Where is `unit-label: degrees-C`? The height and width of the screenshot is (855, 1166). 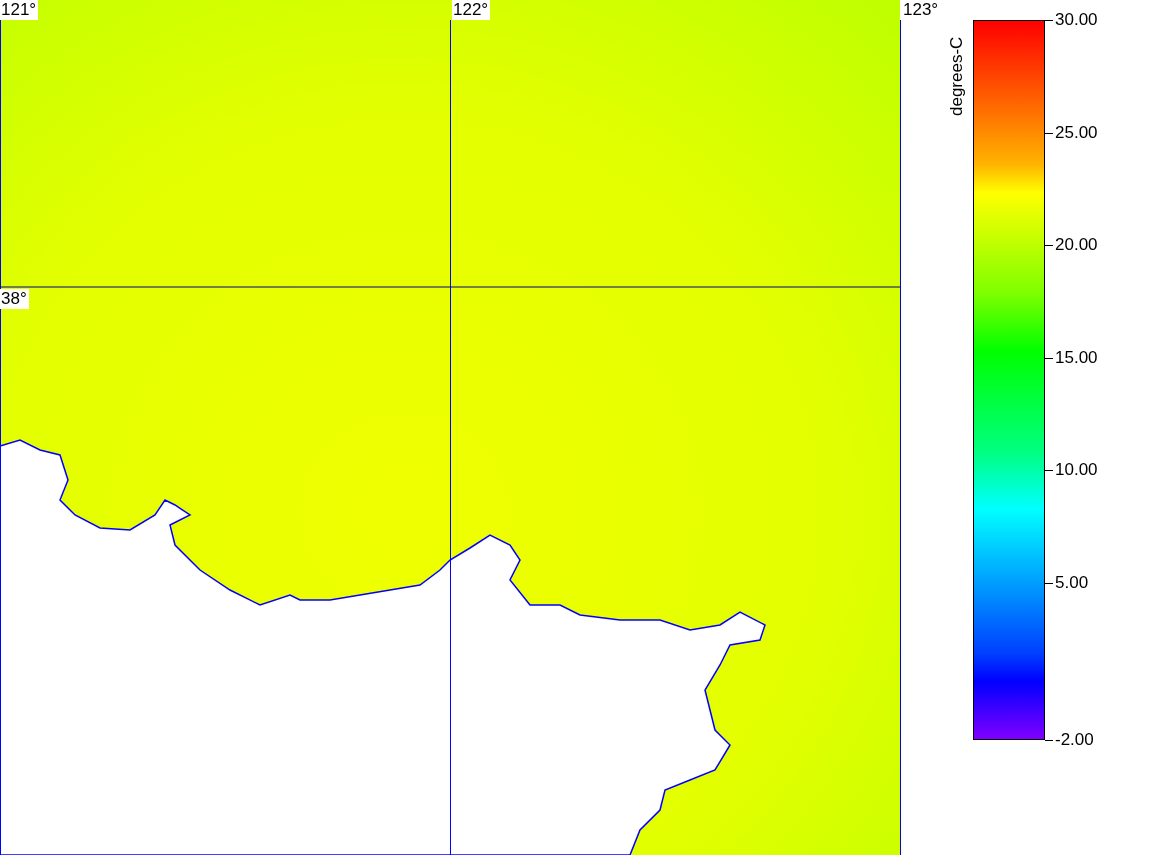
unit-label: degrees-C is located at coordinates (957, 76).